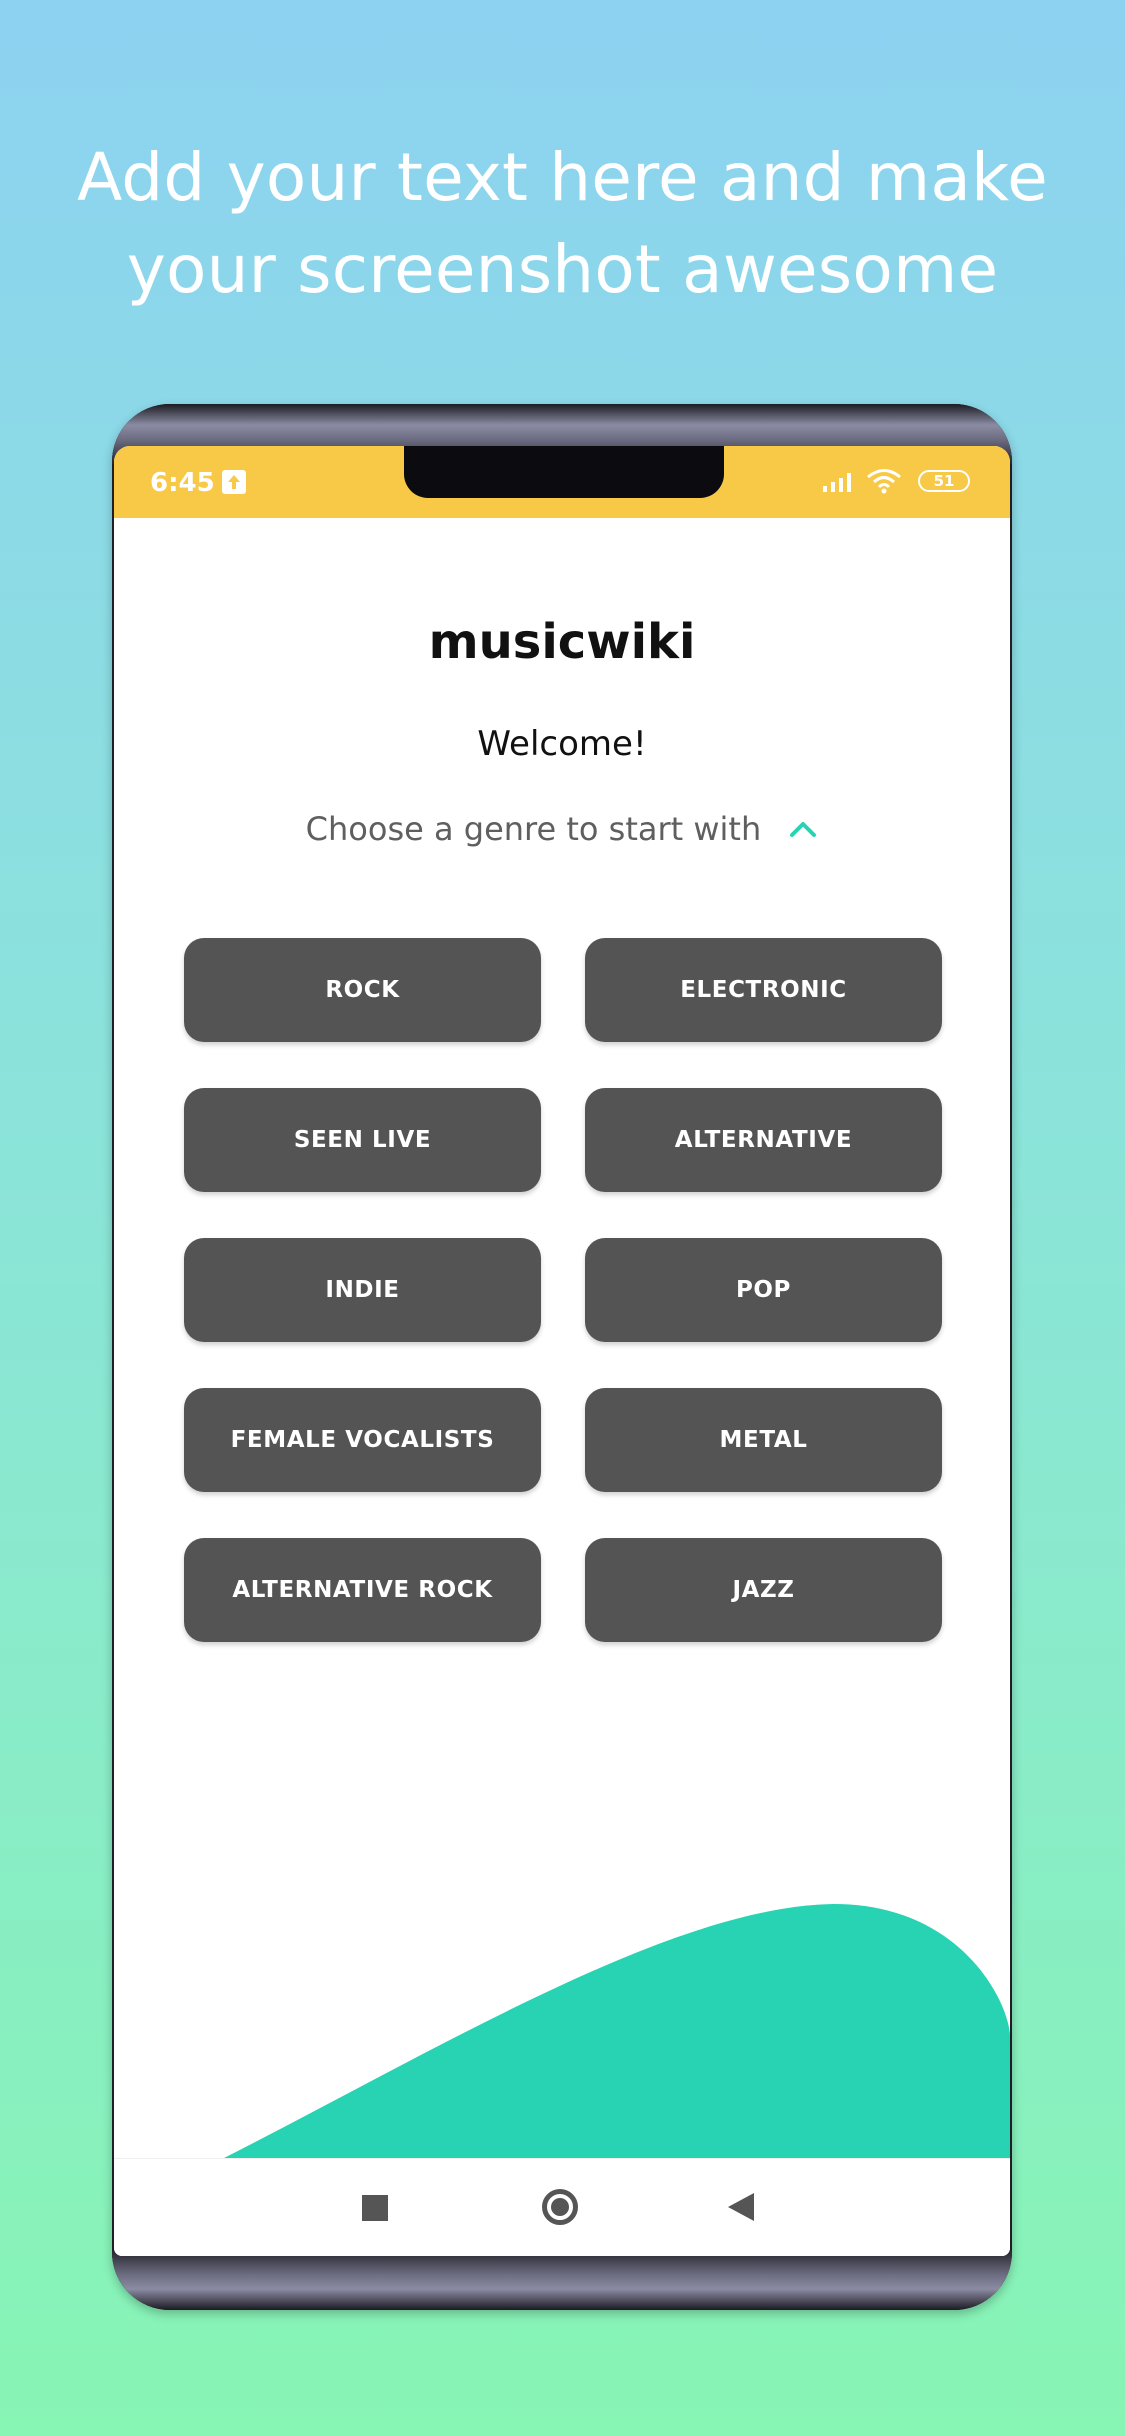 The height and width of the screenshot is (2436, 1125). What do you see at coordinates (182, 483) in the screenshot?
I see `status-time: 6:45` at bounding box center [182, 483].